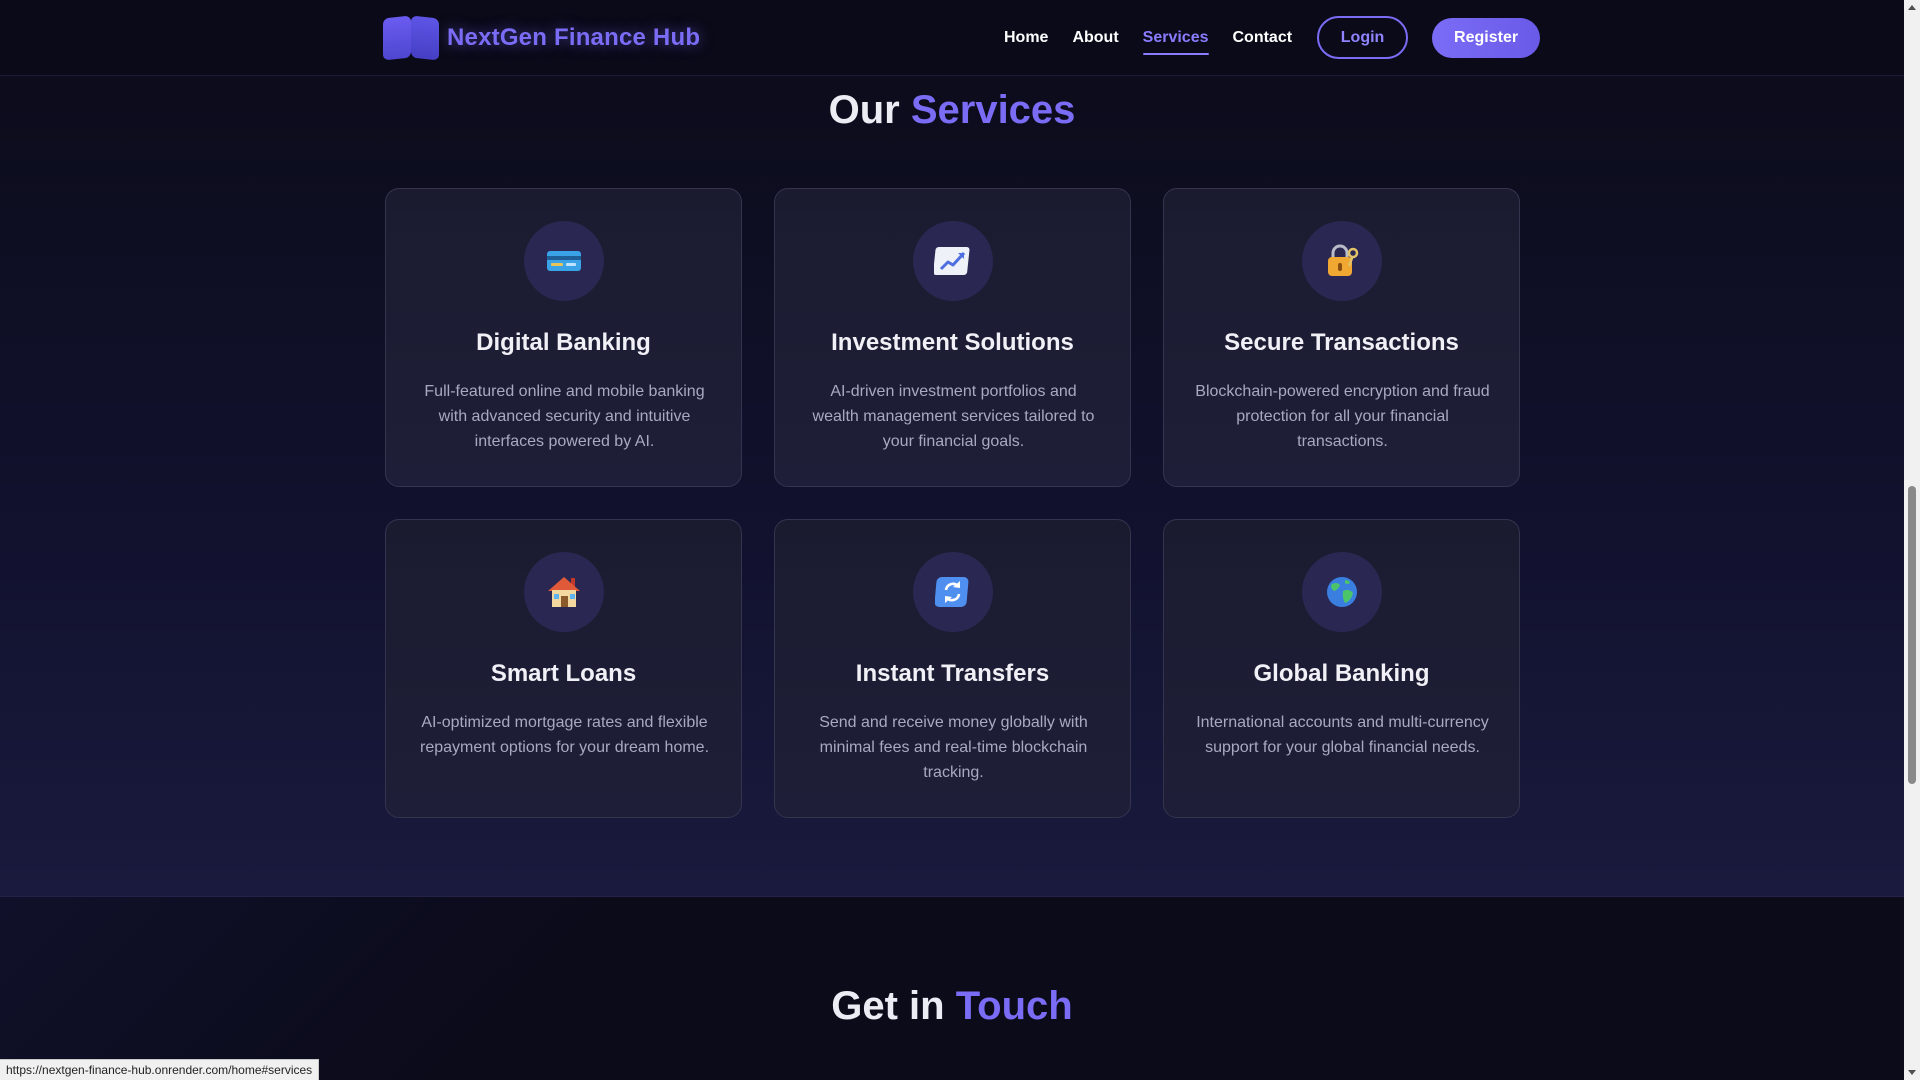 This screenshot has width=1920, height=1080. Describe the element at coordinates (563, 673) in the screenshot. I see `card-title: Smart Loans` at that location.